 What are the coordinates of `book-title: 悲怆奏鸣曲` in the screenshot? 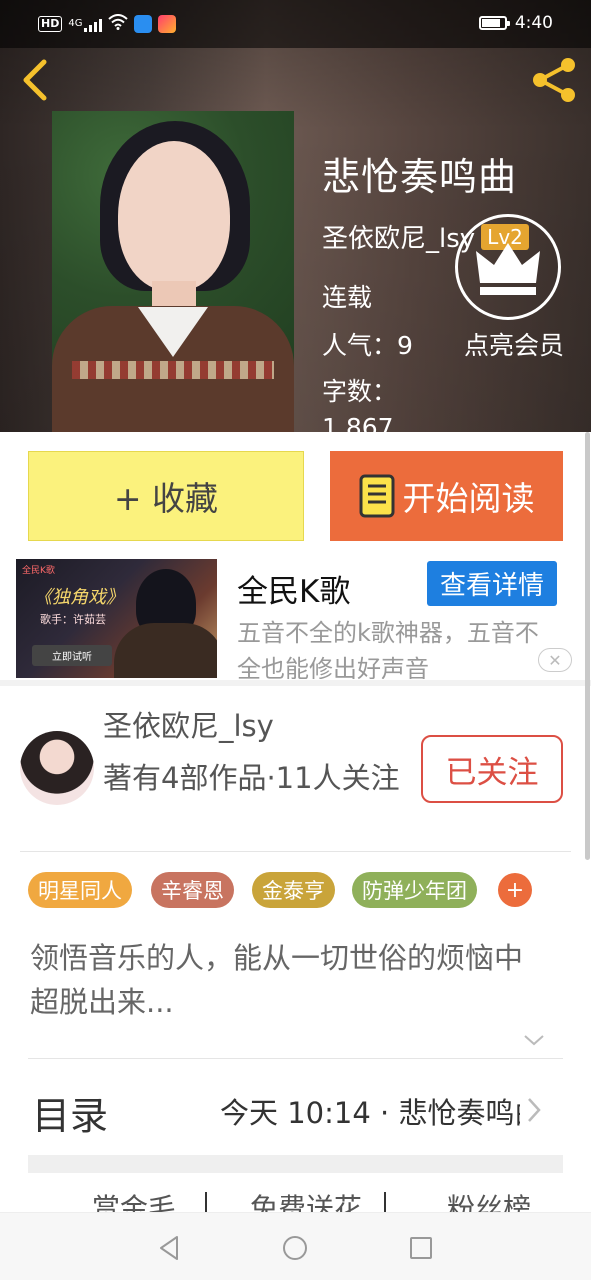 It's located at (420, 177).